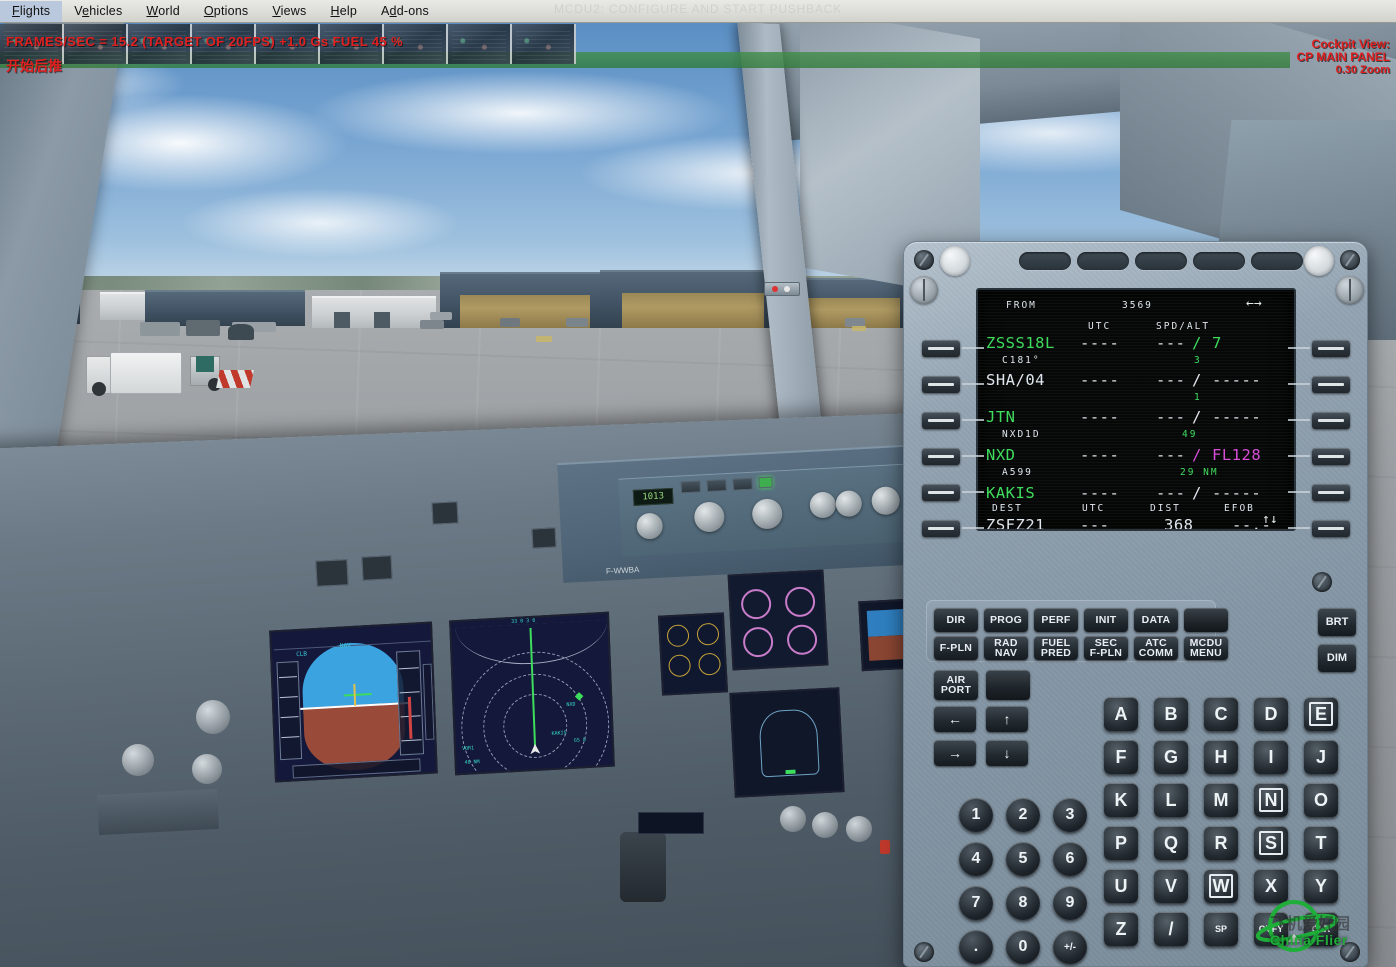 This screenshot has height=967, width=1396. What do you see at coordinates (1321, 929) in the screenshot?
I see `clear-key: CLR` at bounding box center [1321, 929].